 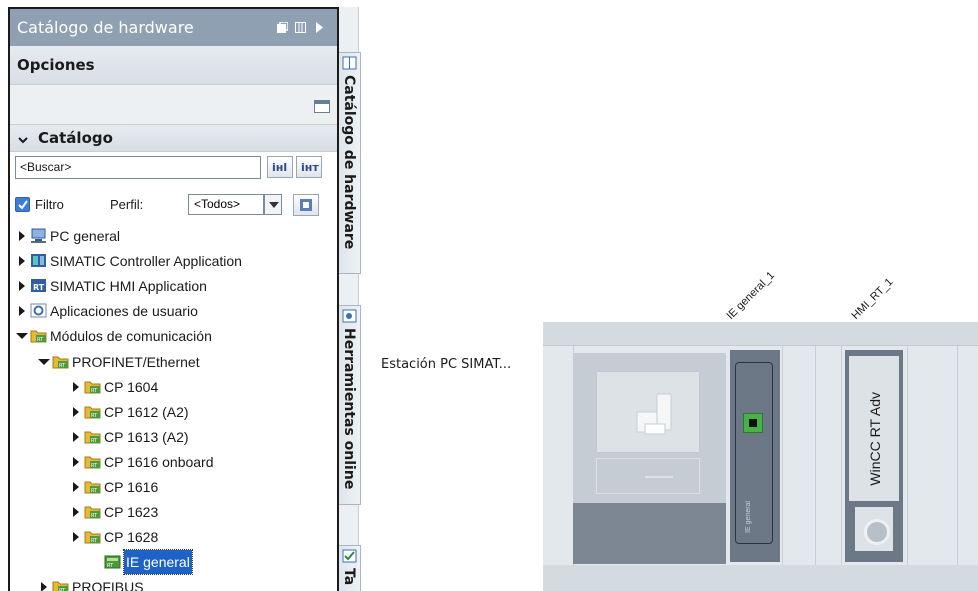 What do you see at coordinates (85, 236) in the screenshot?
I see `tree-item-label: PC general` at bounding box center [85, 236].